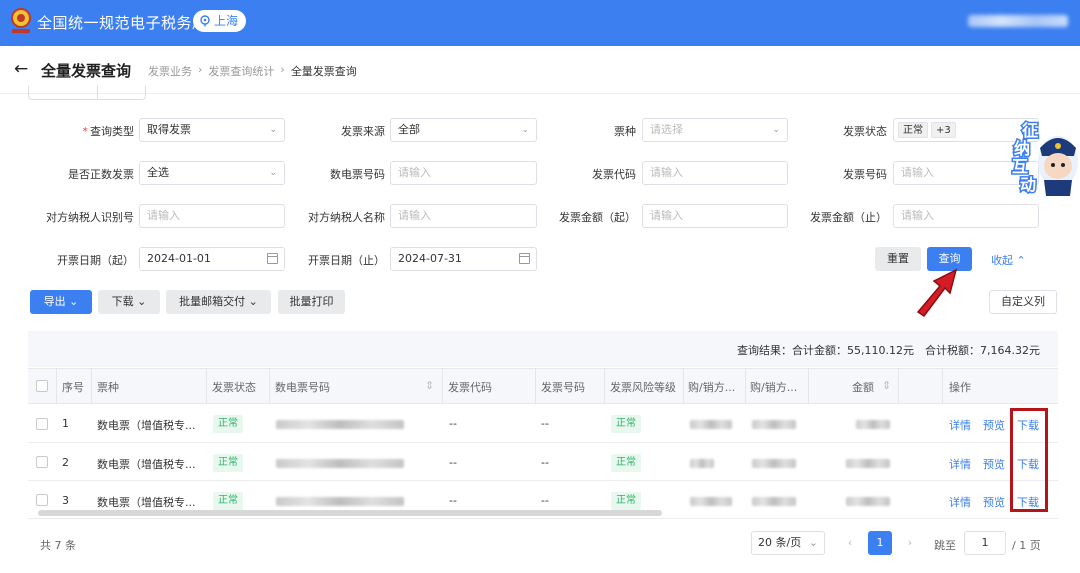  What do you see at coordinates (346, 217) in the screenshot?
I see `counterparty-name-label: 对方纳税人名称` at bounding box center [346, 217].